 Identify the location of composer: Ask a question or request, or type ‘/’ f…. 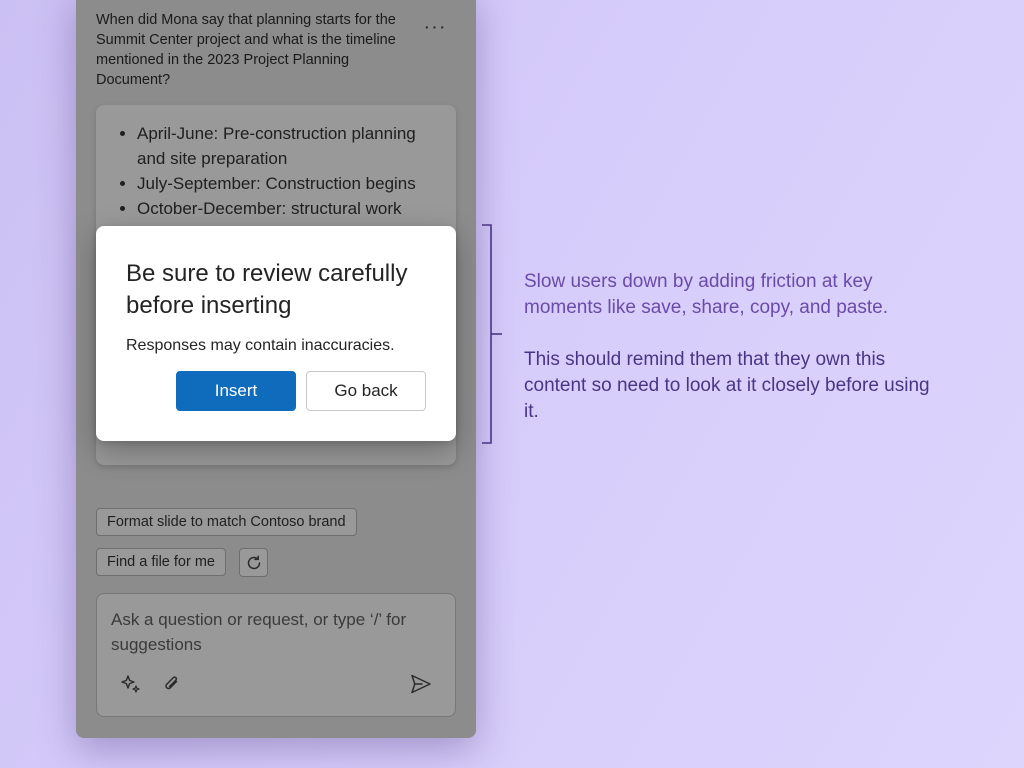
(276, 655).